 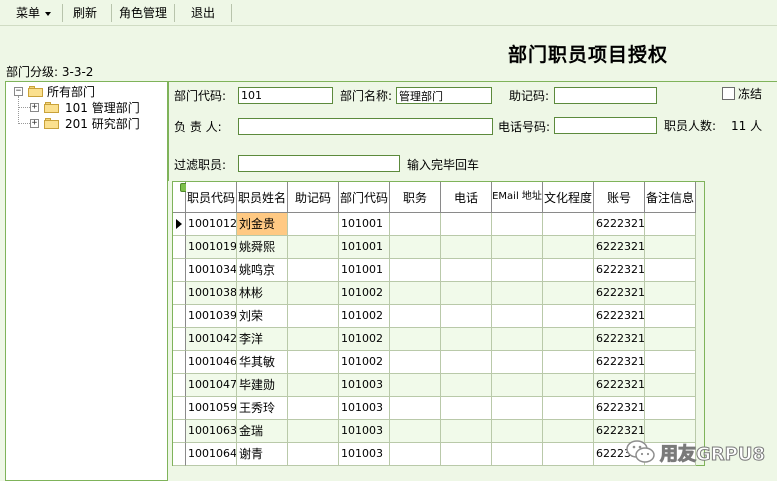 What do you see at coordinates (670, 197) in the screenshot?
I see `header-col-remark: 备注信息` at bounding box center [670, 197].